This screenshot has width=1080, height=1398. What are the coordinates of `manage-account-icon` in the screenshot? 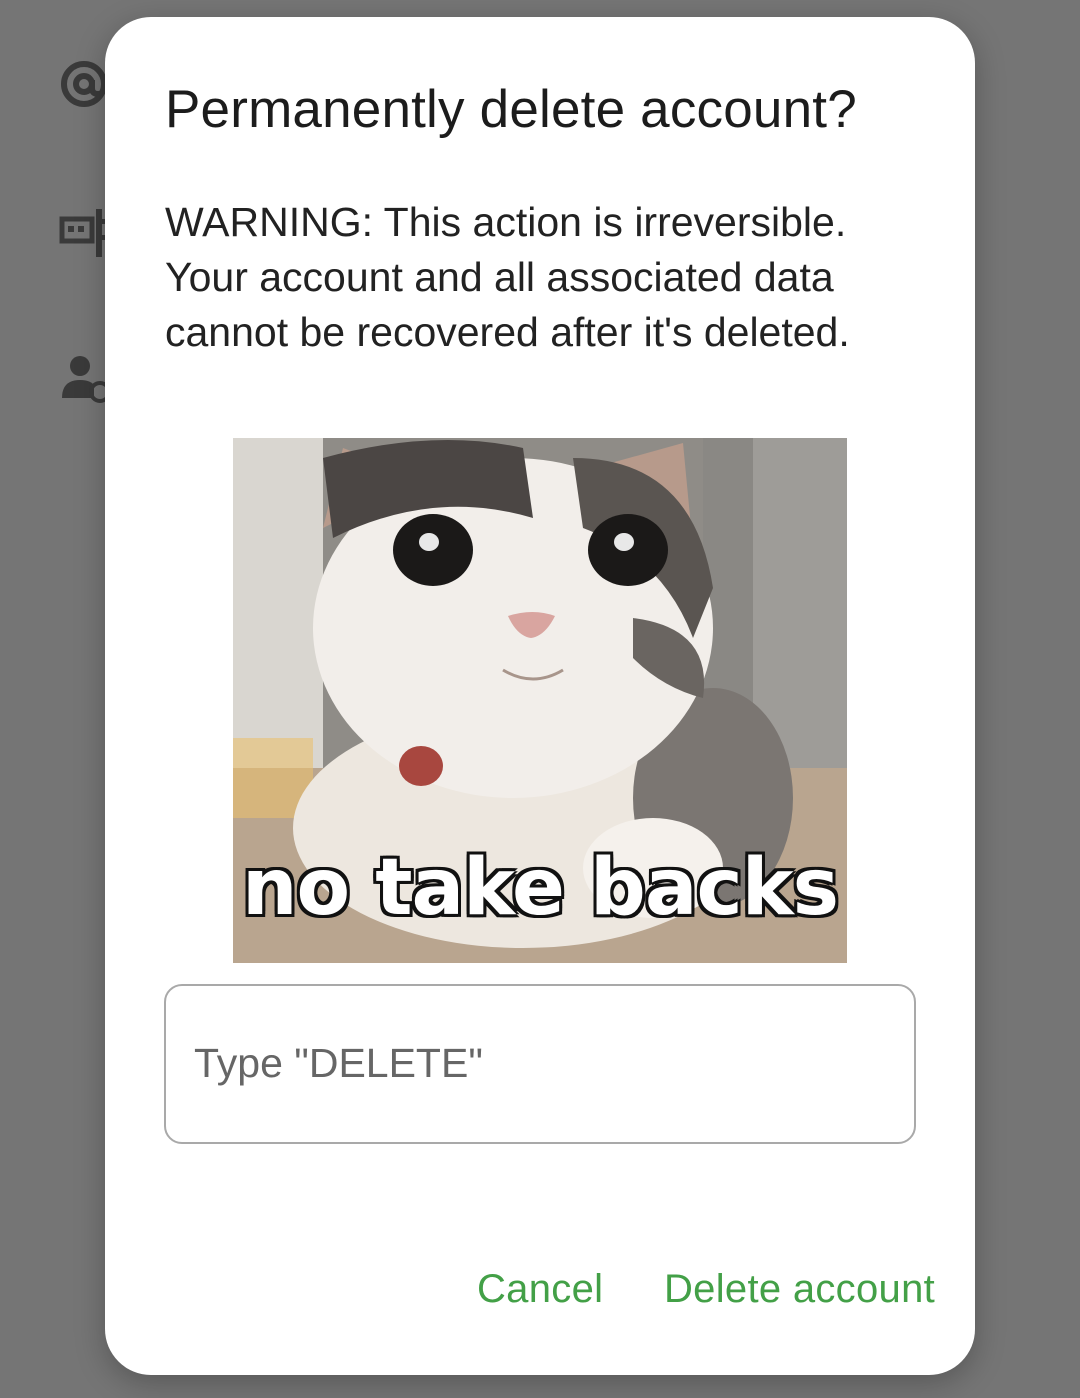 It's located at (84, 378).